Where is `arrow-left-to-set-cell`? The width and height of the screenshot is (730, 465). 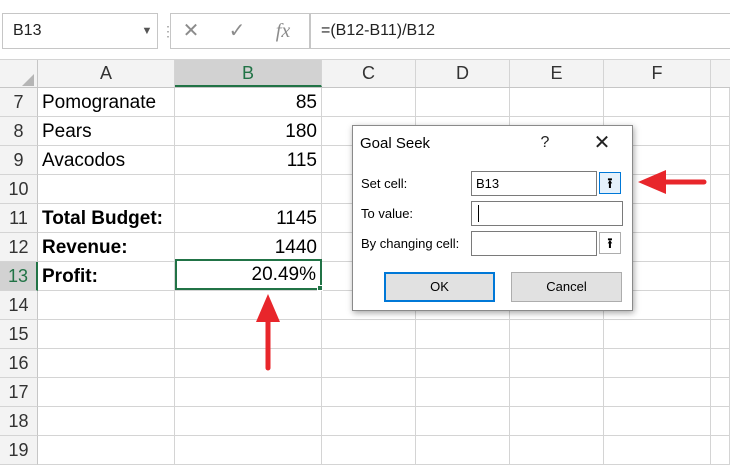 arrow-left-to-set-cell is located at coordinates (672, 182).